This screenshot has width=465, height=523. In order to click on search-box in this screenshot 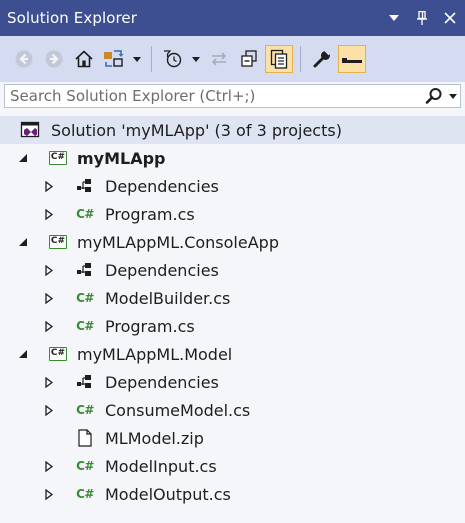, I will do `click(232, 96)`.